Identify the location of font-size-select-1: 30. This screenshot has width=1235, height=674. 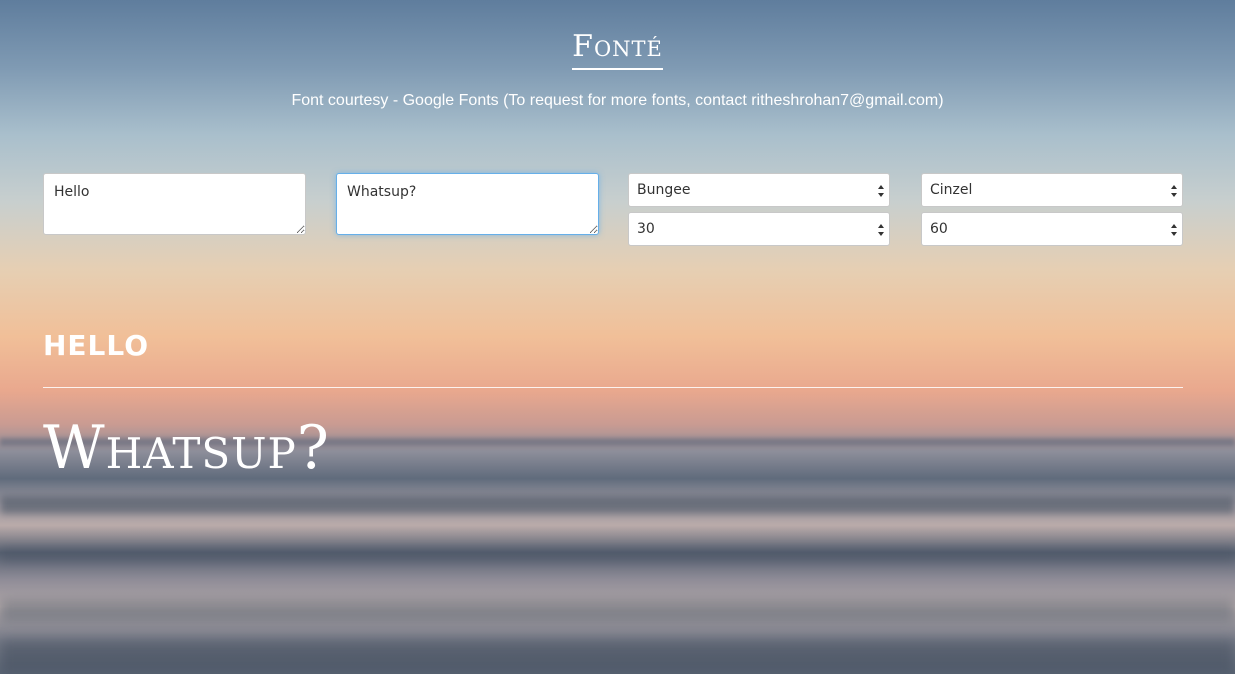
(759, 229).